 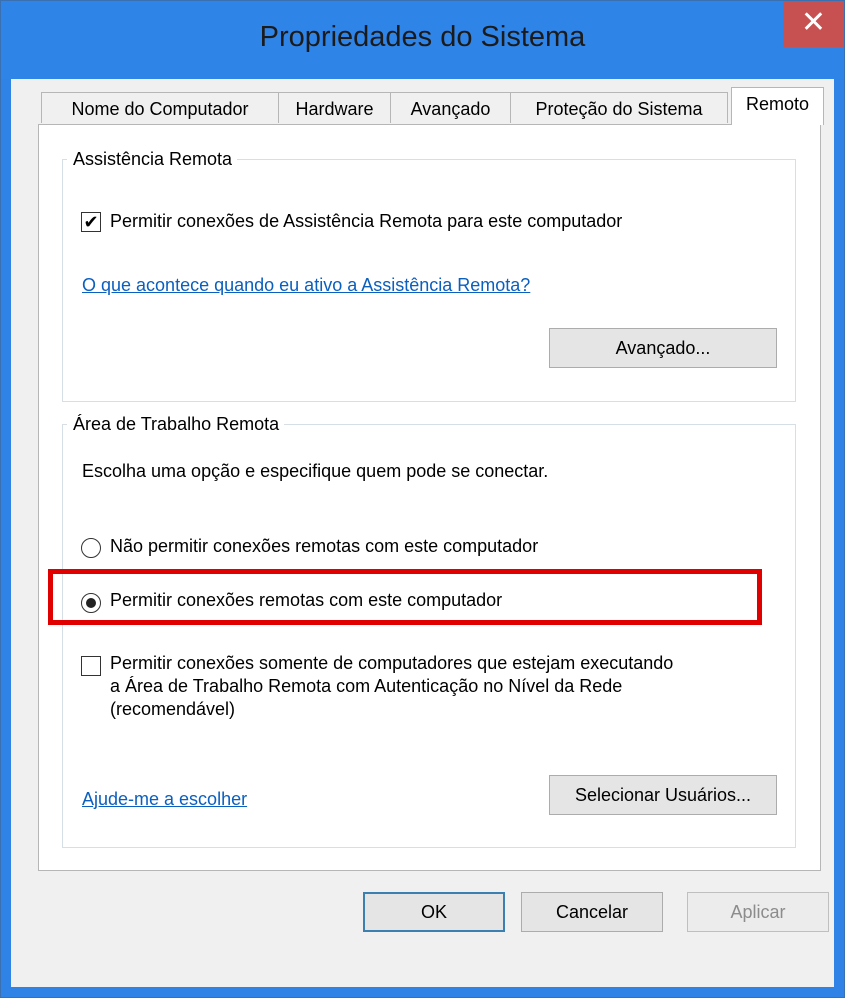 I want to click on help-me-choose-link: Ajude-me a escolher, so click(x=164, y=799).